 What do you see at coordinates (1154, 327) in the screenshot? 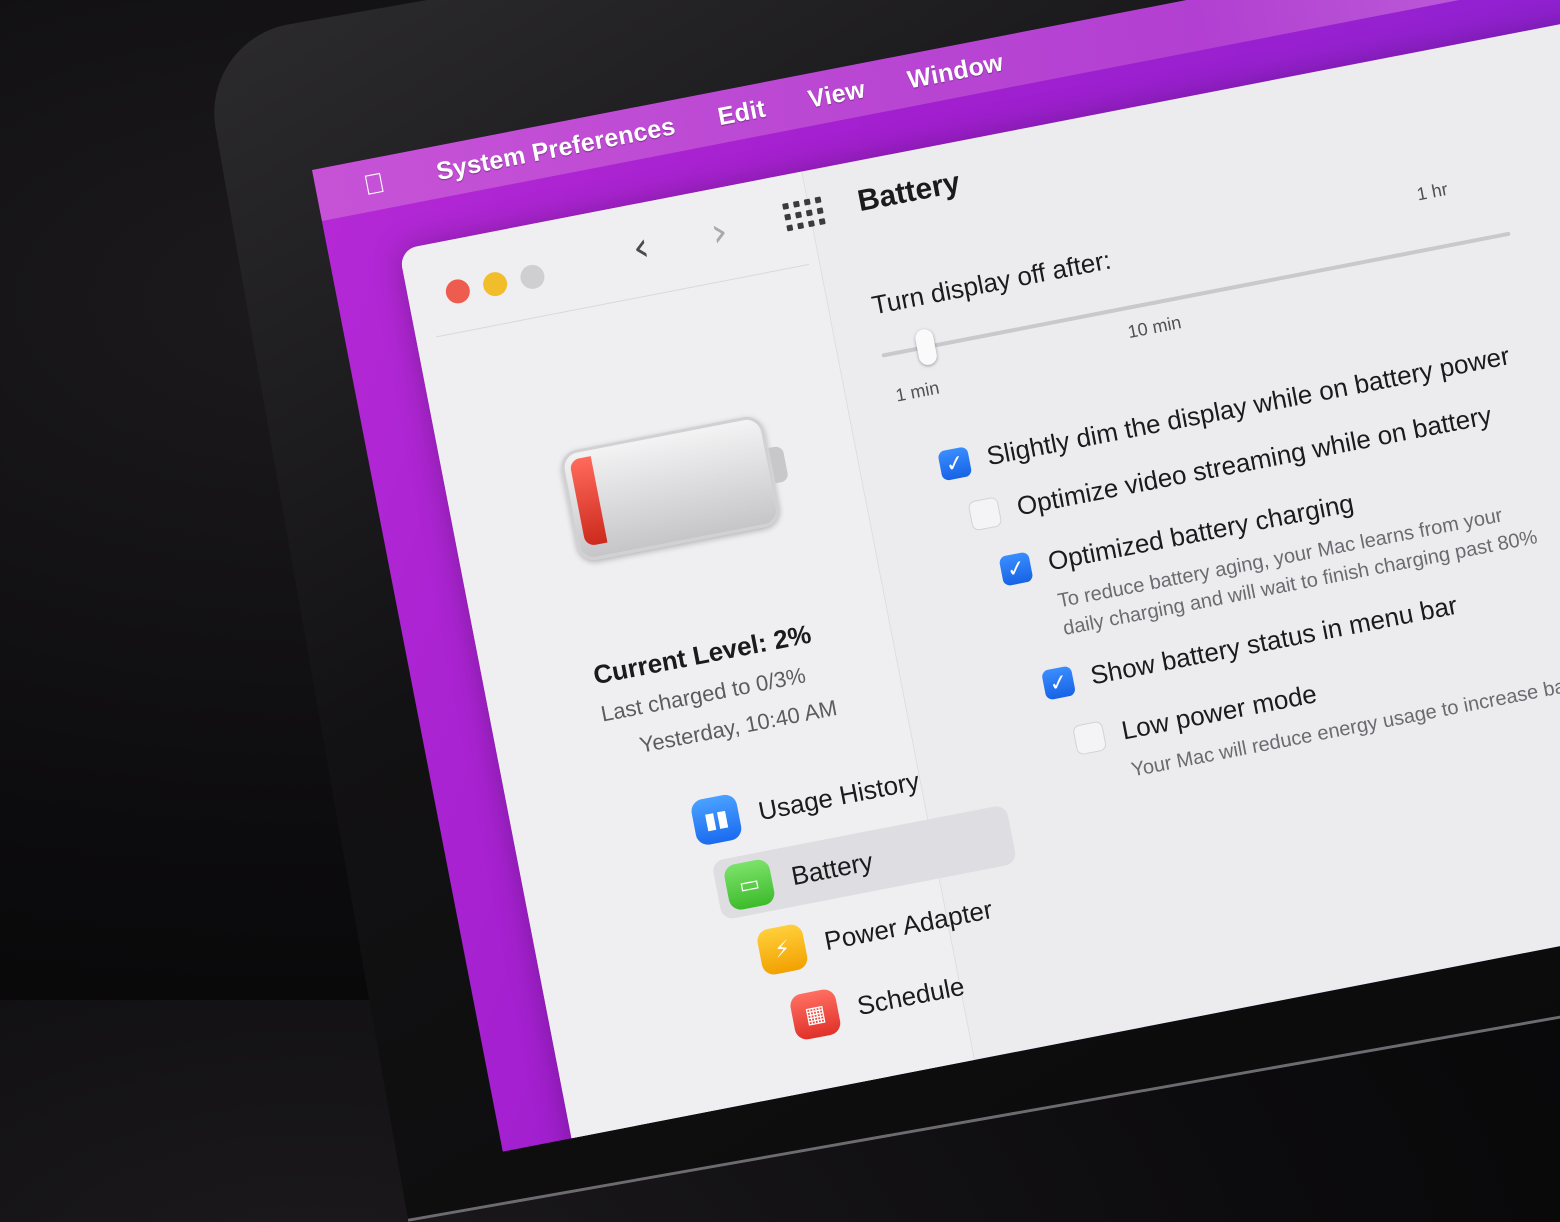
I see `slider-mid-label: 10 min` at bounding box center [1154, 327].